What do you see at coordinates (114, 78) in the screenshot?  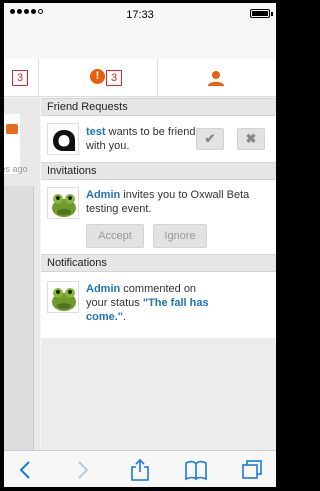 I see `notifications-count-badge: 3` at bounding box center [114, 78].